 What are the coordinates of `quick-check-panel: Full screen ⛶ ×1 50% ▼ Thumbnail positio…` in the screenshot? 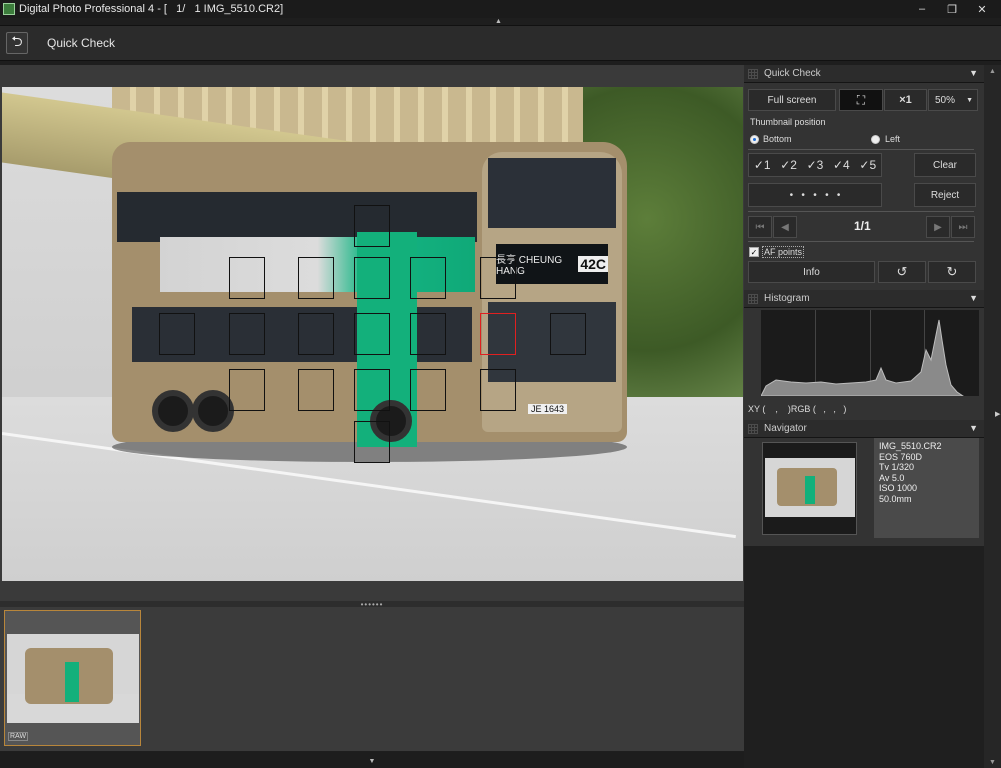 It's located at (864, 186).